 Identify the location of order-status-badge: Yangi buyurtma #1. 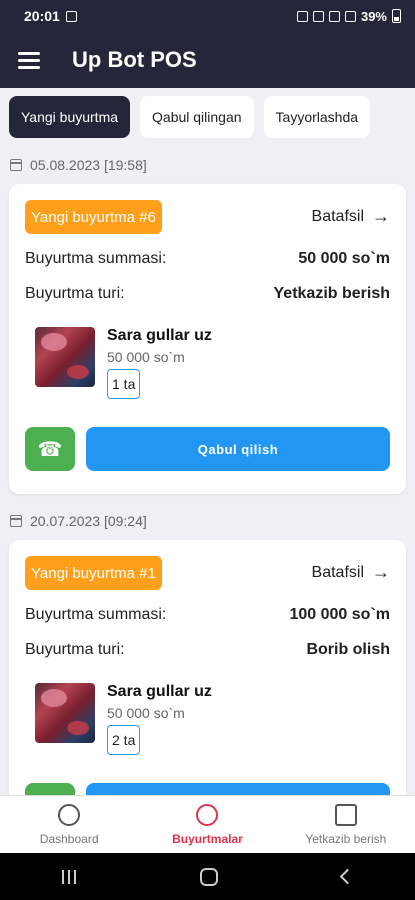
(93, 573).